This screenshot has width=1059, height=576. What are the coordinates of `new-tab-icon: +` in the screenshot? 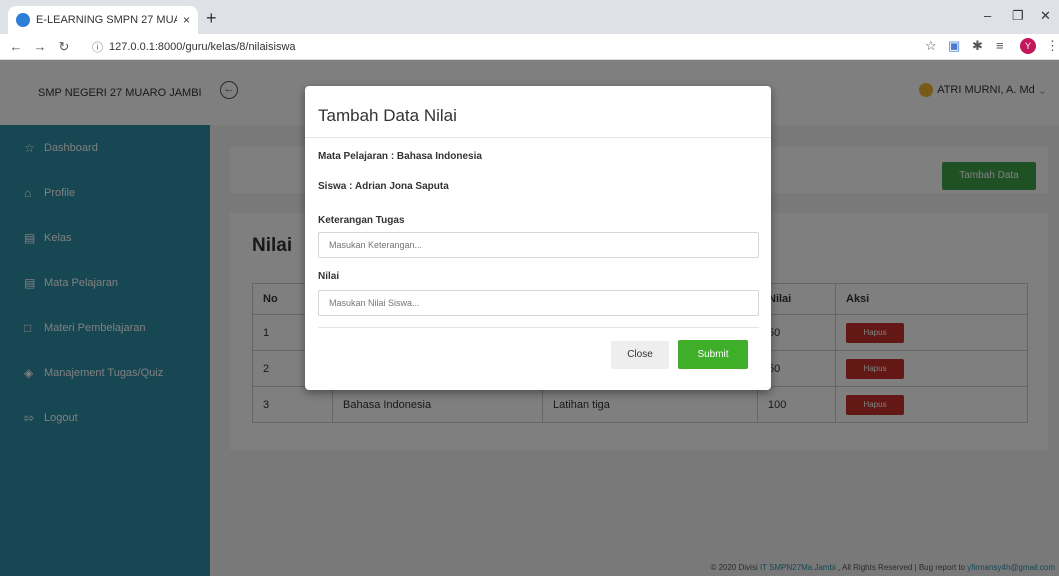 It's located at (211, 18).